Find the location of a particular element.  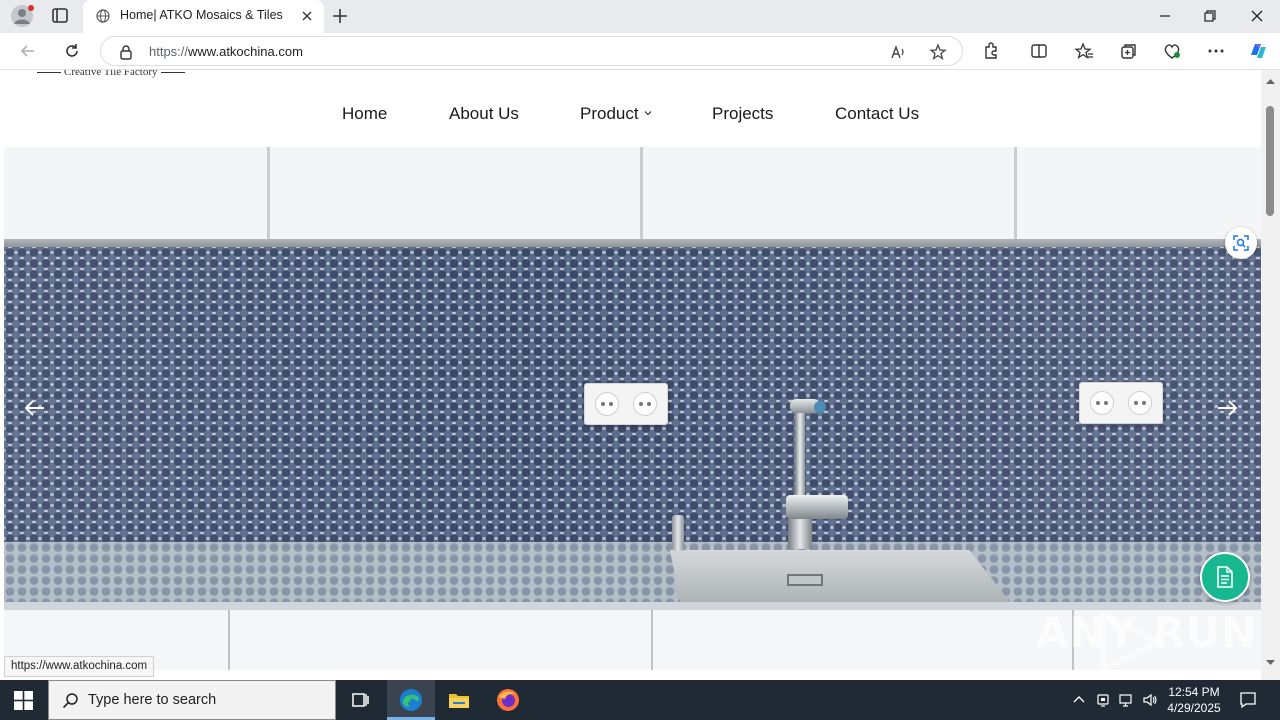

windows-taskbar: Type here to search 12:54 PM 4/29/2025 is located at coordinates (640, 700).